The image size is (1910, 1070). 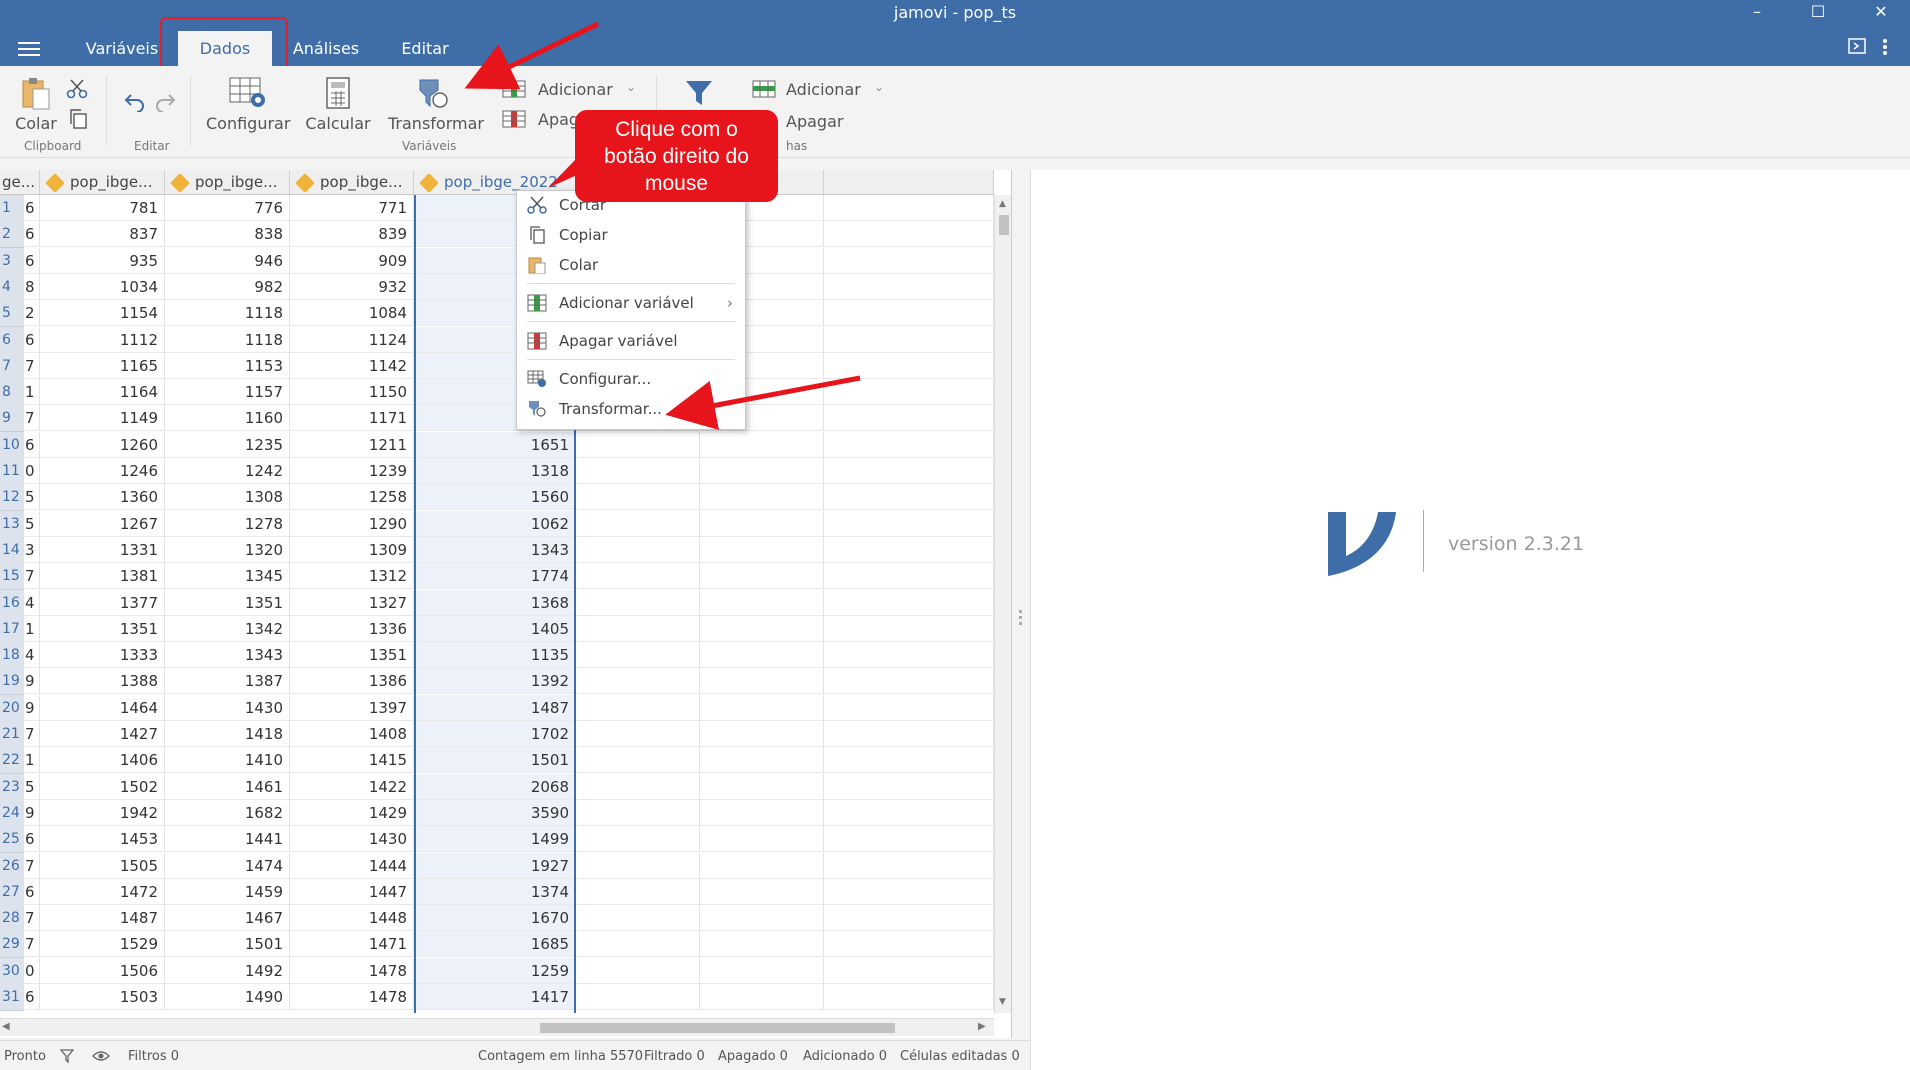 What do you see at coordinates (352, 865) in the screenshot?
I see `table-cell: 1444` at bounding box center [352, 865].